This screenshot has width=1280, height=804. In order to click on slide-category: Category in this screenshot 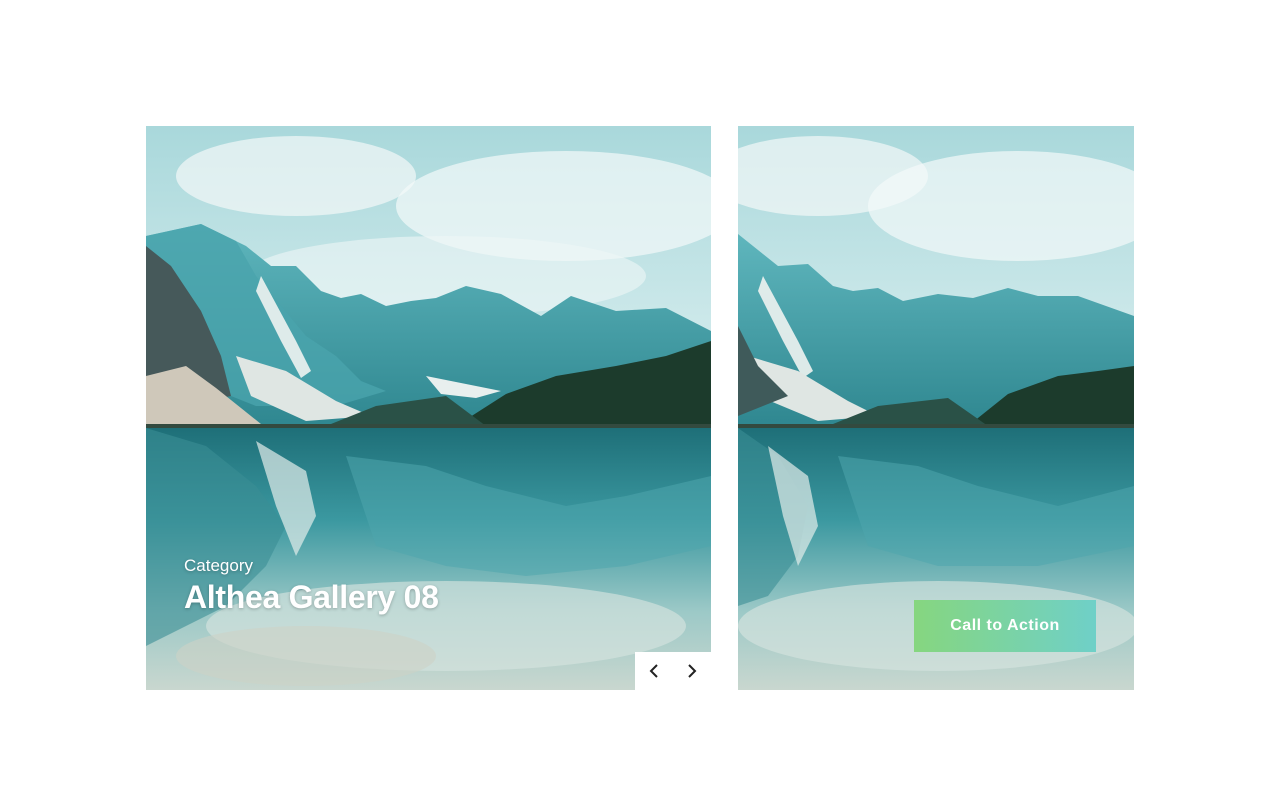, I will do `click(218, 565)`.